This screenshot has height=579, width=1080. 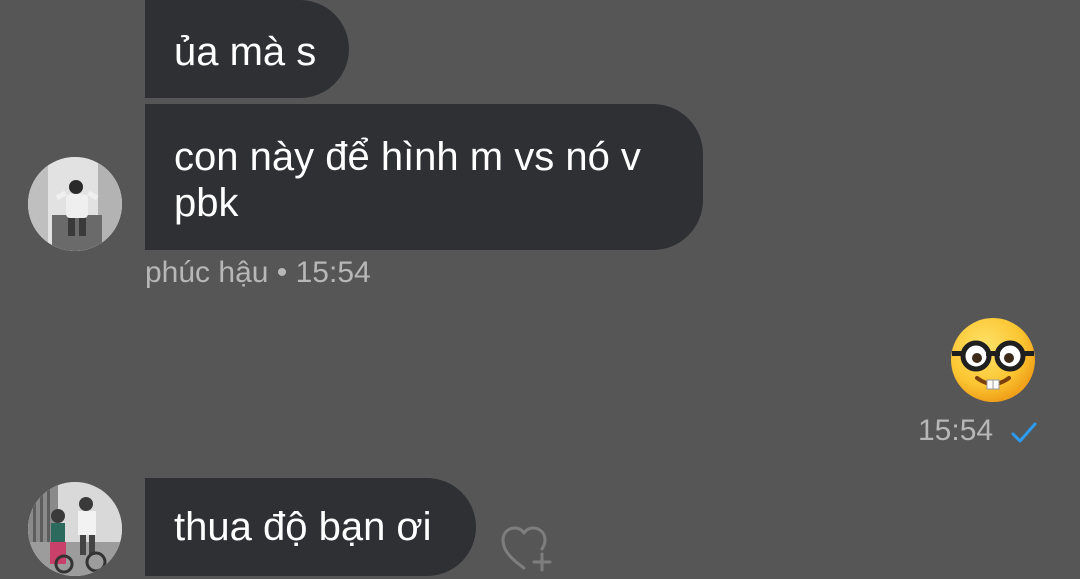 What do you see at coordinates (258, 272) in the screenshot?
I see `message-meta: phúc hậu • 15:54` at bounding box center [258, 272].